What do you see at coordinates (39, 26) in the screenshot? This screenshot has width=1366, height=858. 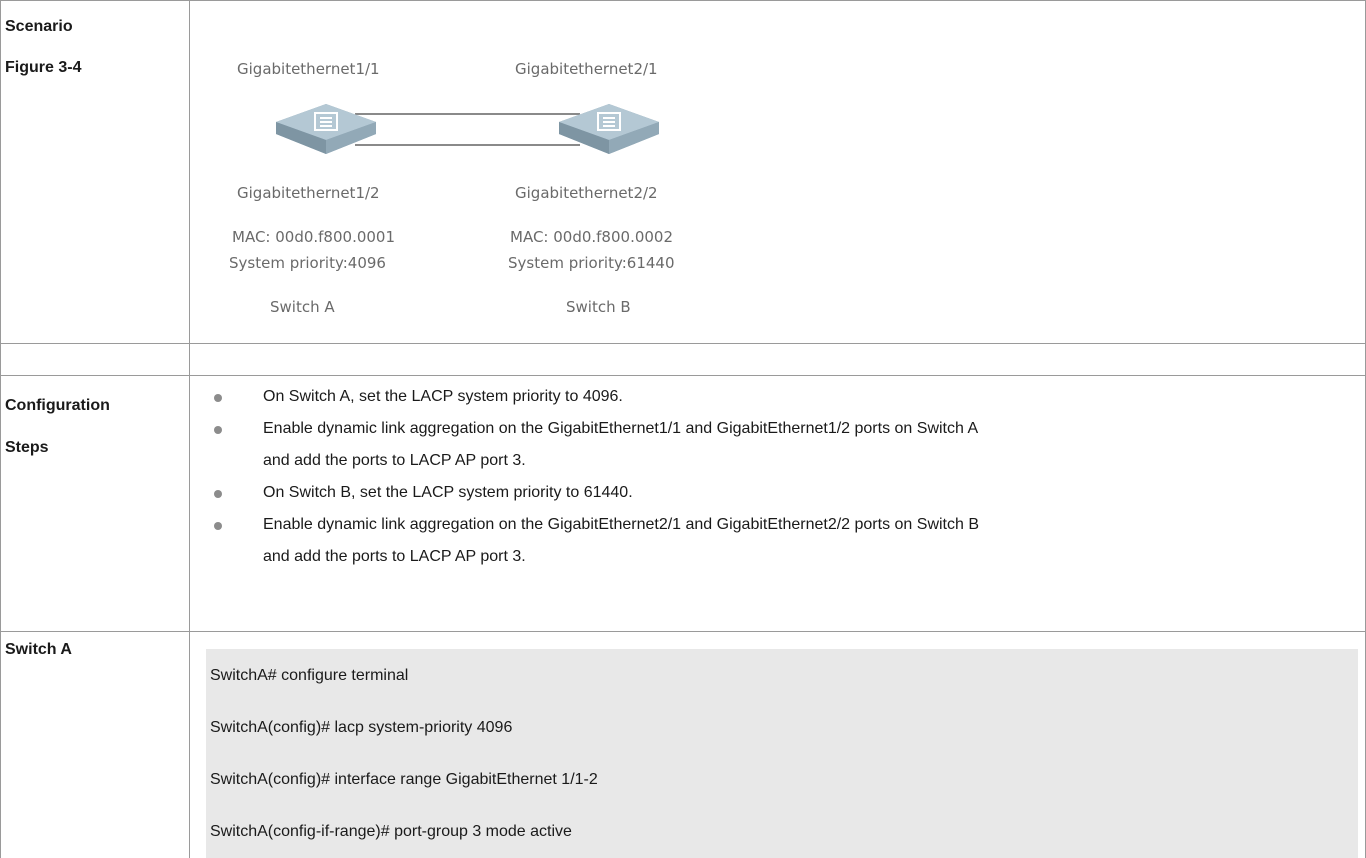 I see `label-scenario: Scenario` at bounding box center [39, 26].